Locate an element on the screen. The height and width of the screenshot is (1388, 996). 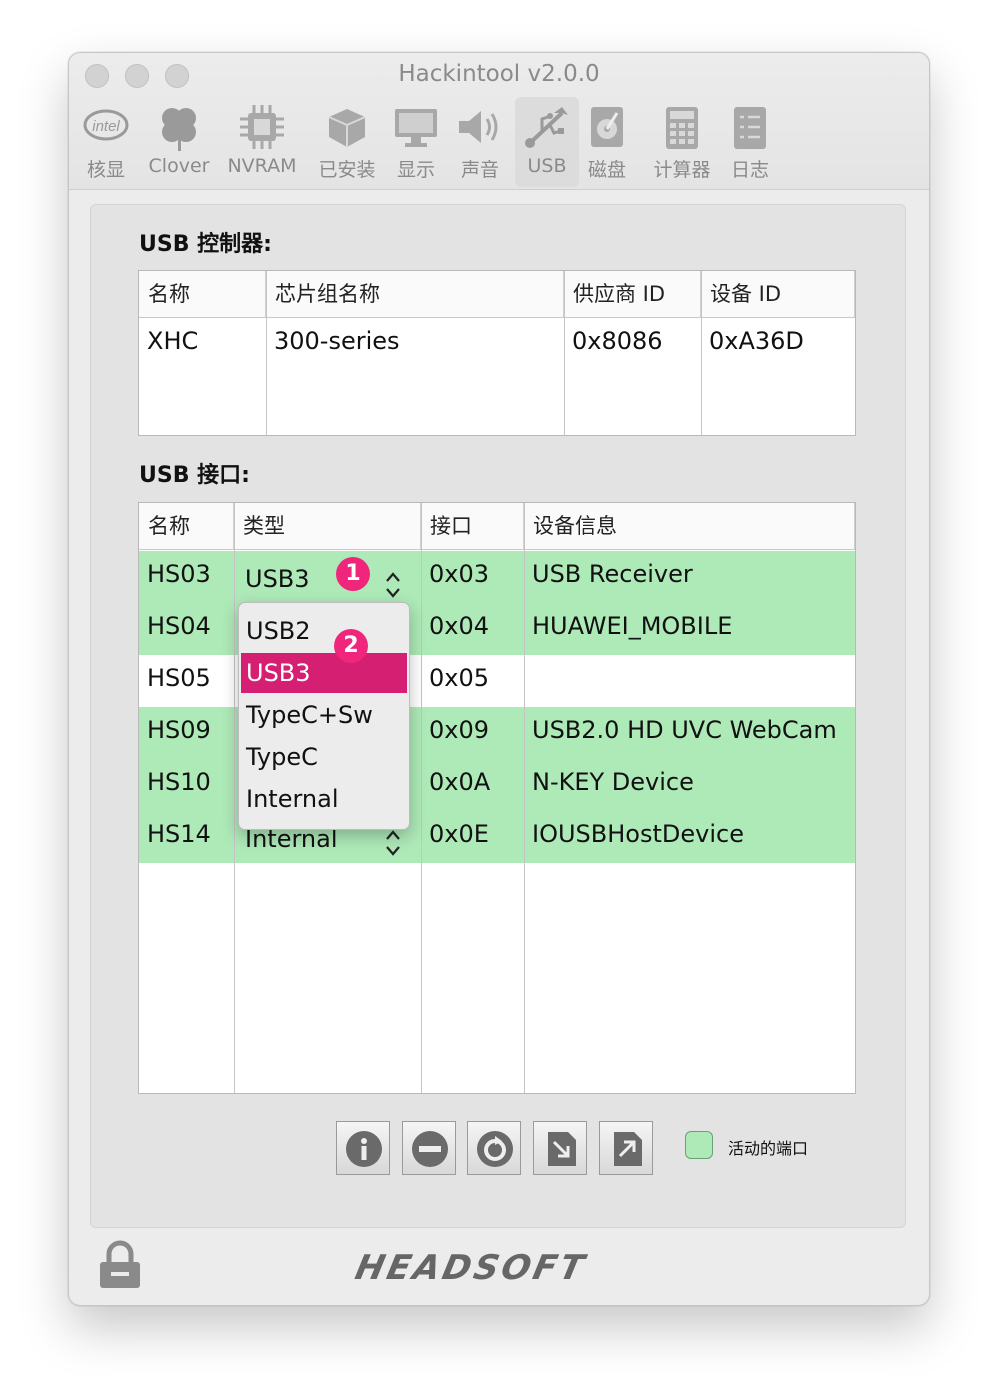
port-number: 0x09 is located at coordinates (459, 730).